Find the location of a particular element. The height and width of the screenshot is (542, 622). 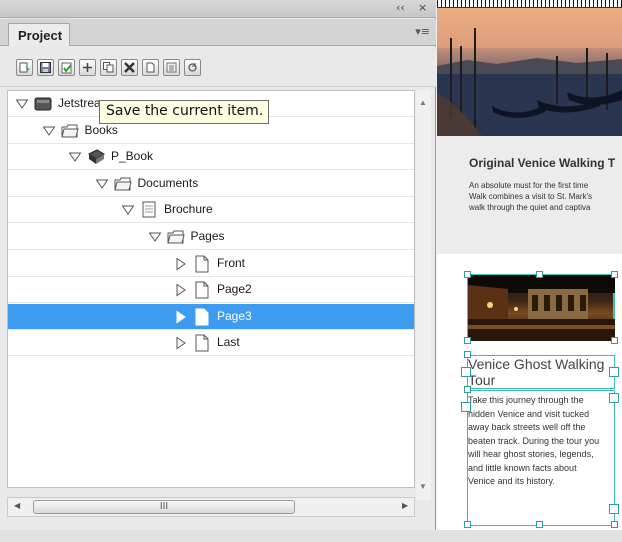

scroll-left-icon: ◀ is located at coordinates (17, 505).